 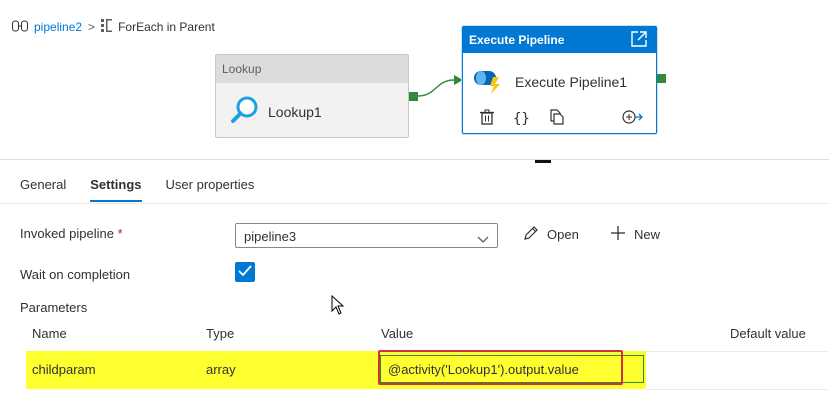 I want to click on panel-resize-handle, so click(x=543, y=161).